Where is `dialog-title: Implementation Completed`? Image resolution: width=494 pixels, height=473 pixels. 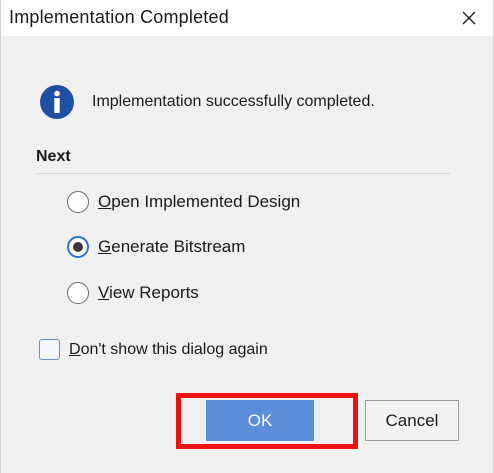
dialog-title: Implementation Completed is located at coordinates (119, 17).